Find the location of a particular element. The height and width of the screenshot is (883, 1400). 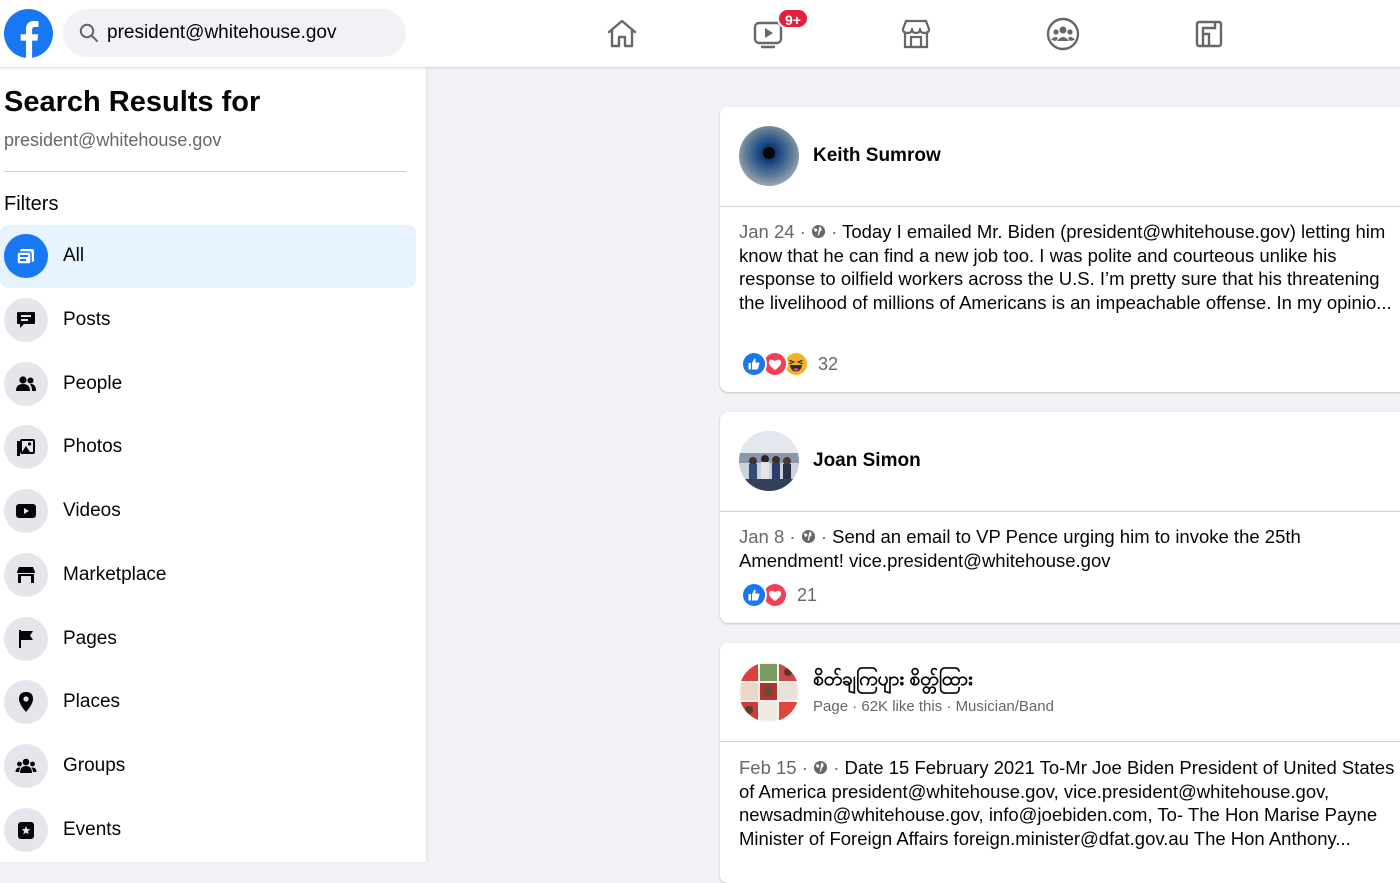

home-icon is located at coordinates (622, 34).